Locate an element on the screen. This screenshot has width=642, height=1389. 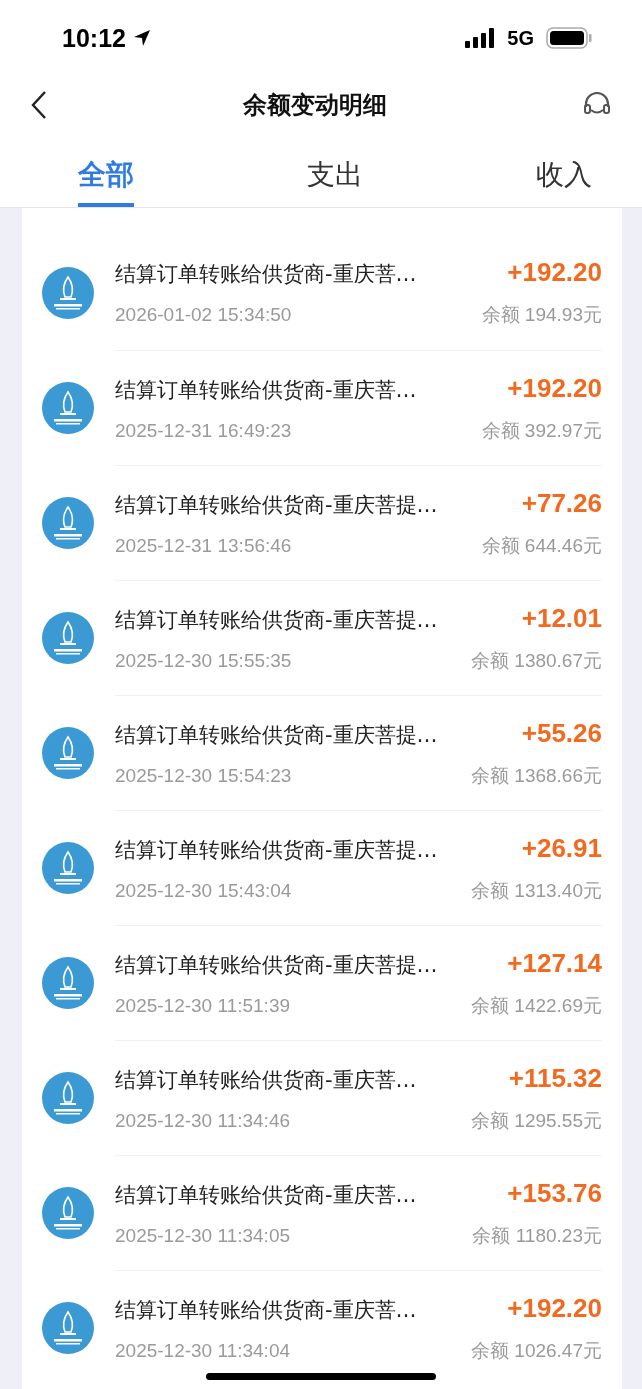
transaction-time: 2025-12-30 11:34:46 is located at coordinates (203, 1120).